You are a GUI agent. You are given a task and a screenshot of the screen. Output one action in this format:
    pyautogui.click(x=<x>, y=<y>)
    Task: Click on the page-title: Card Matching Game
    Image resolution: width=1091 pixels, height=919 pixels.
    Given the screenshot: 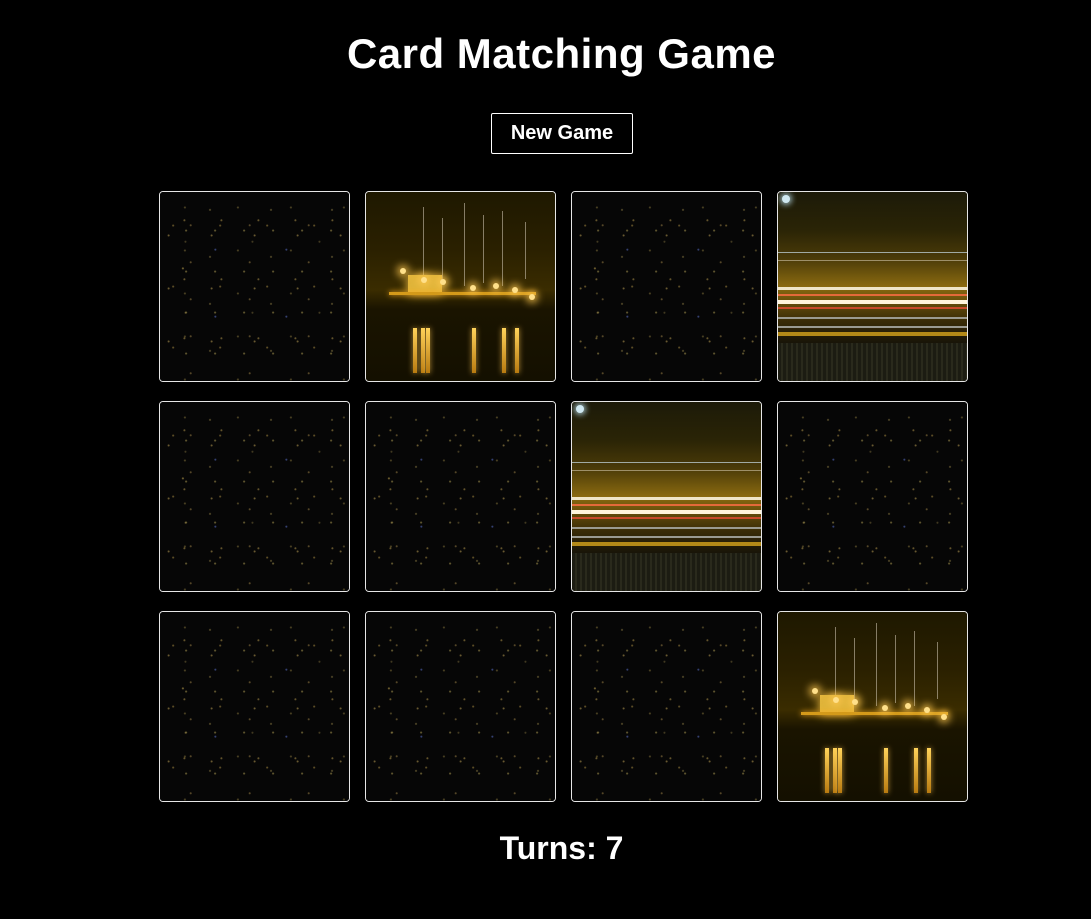 What is the action you would take?
    pyautogui.click(x=561, y=53)
    